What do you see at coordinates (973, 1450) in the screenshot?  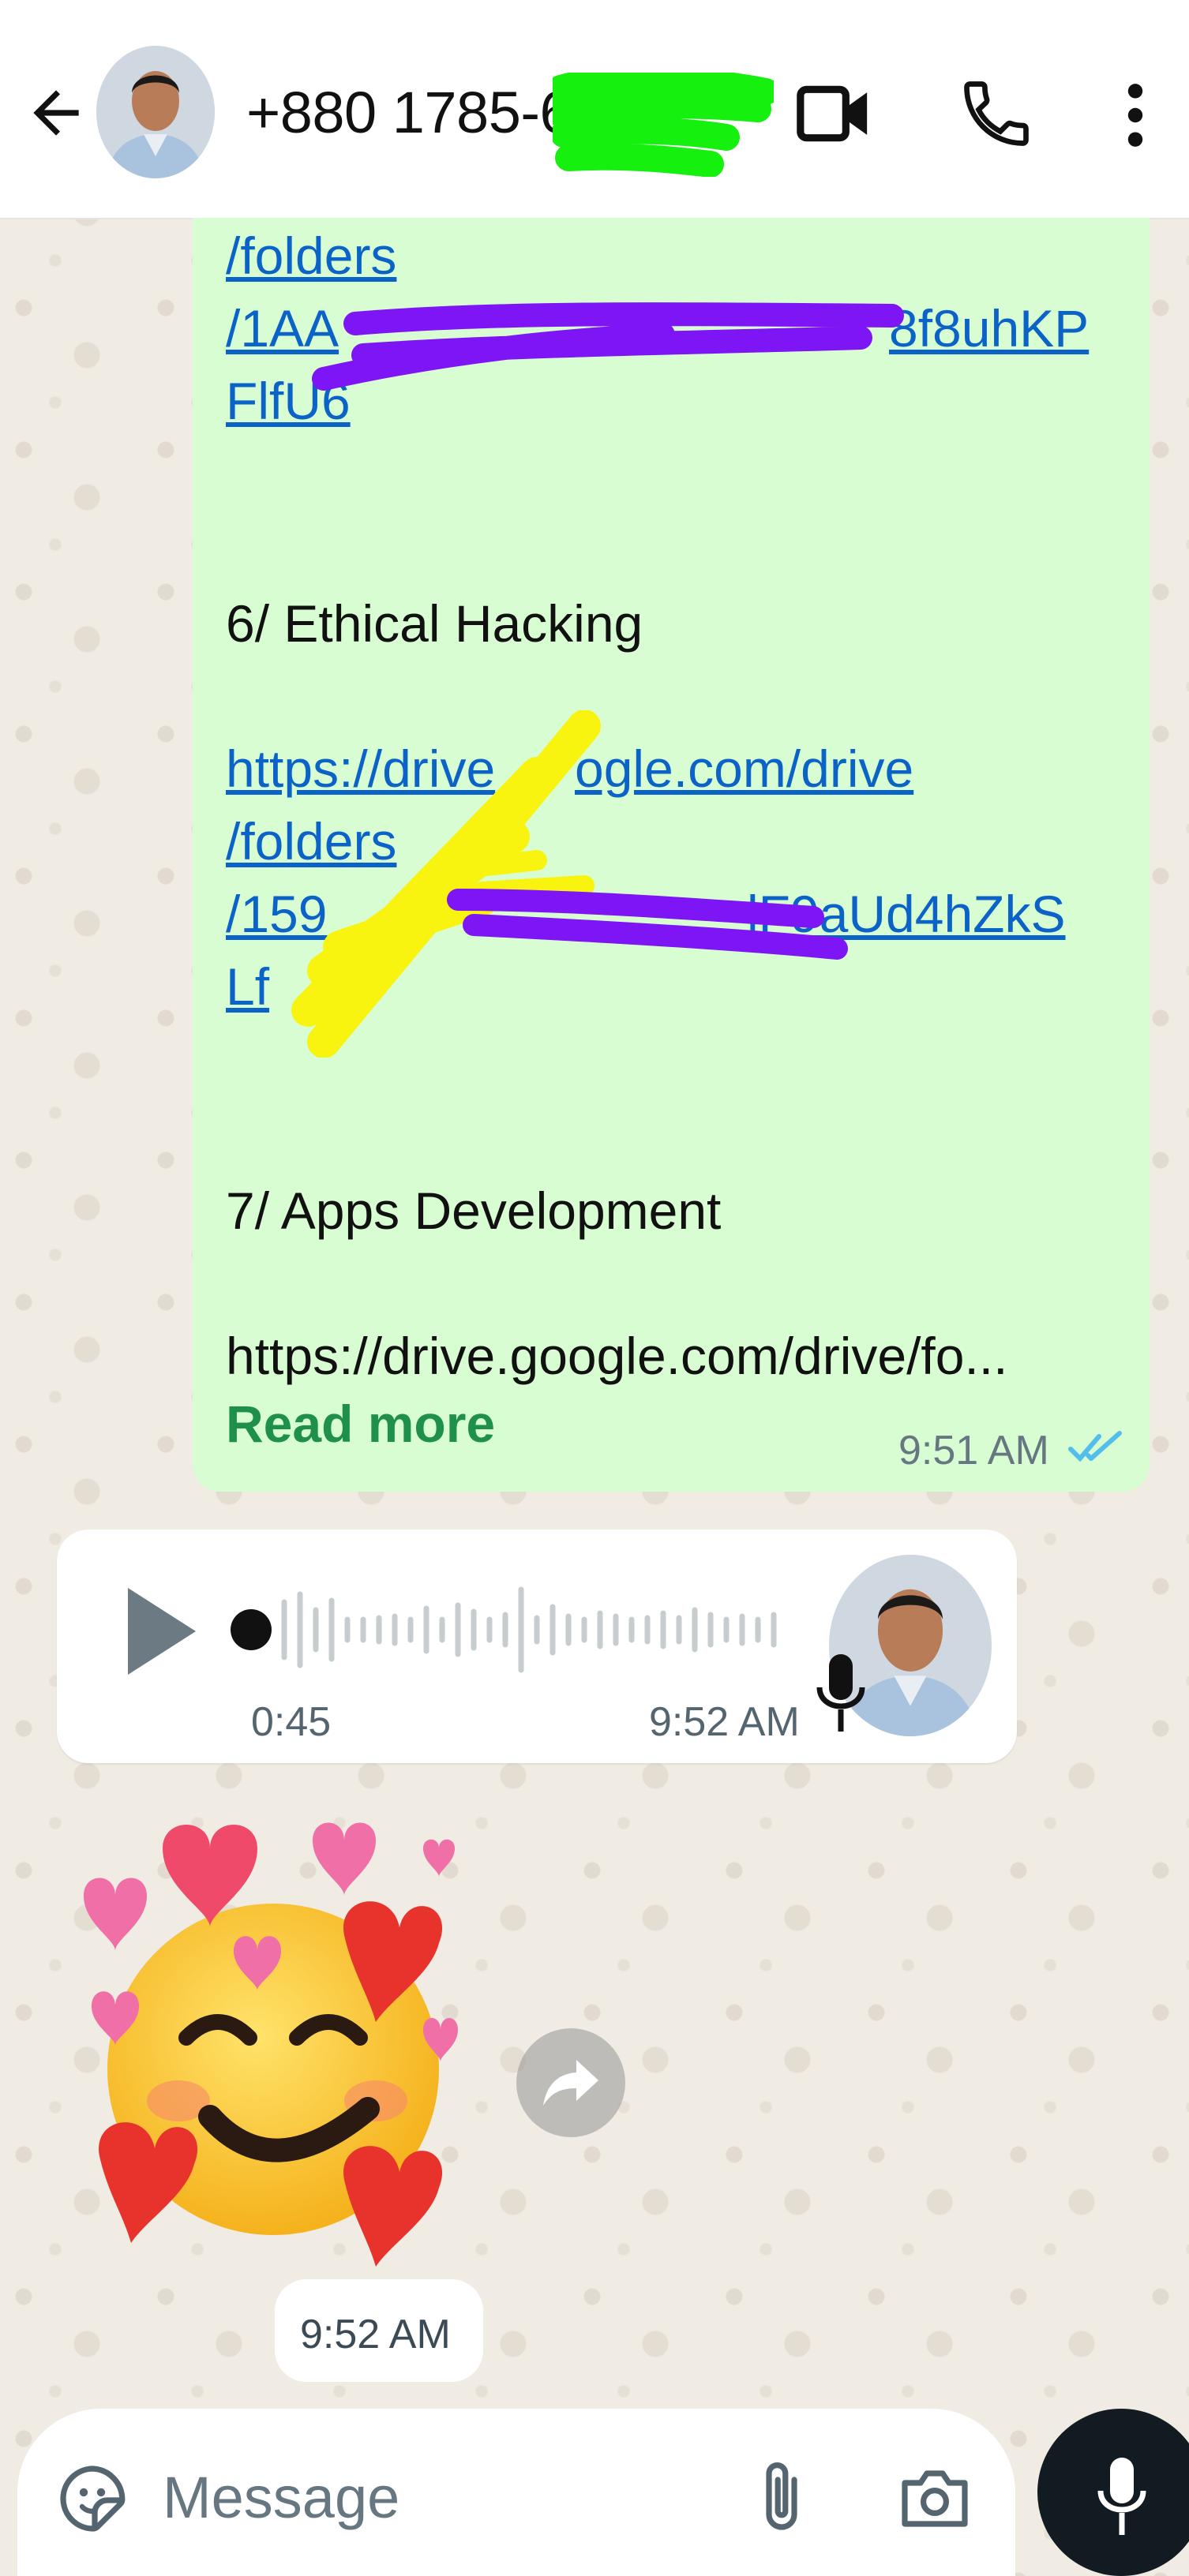 I see `message-timestamp: 9:51 AM` at bounding box center [973, 1450].